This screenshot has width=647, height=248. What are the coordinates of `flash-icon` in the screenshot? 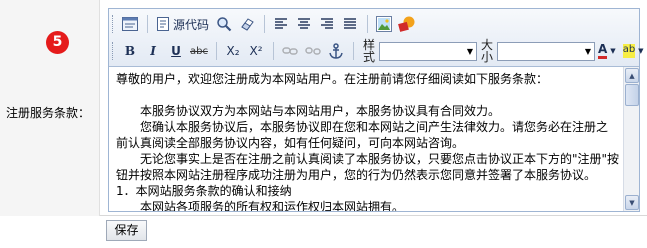 It's located at (407, 24).